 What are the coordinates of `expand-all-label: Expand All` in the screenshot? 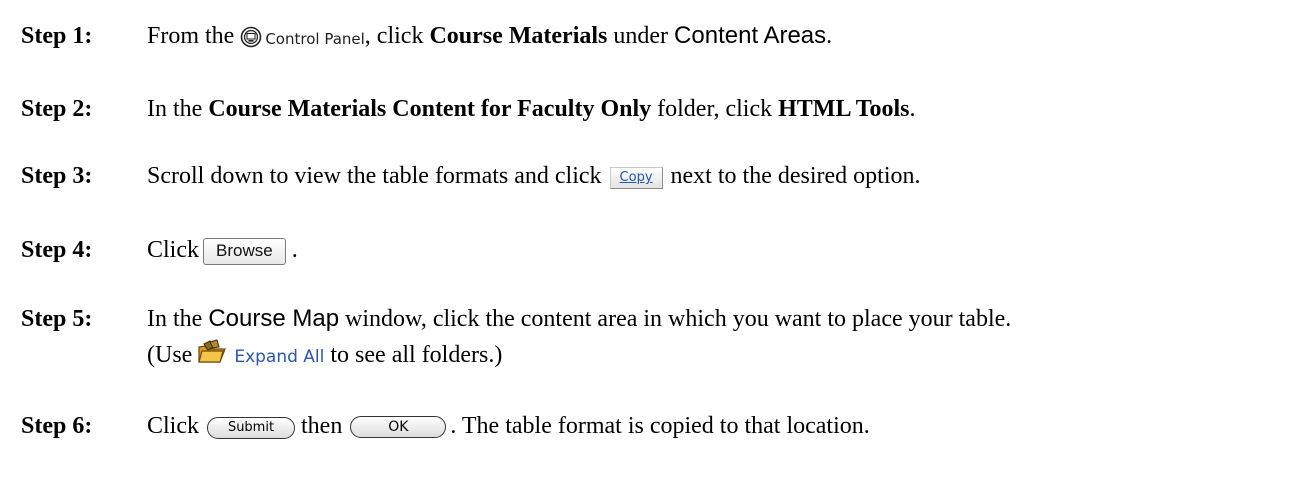 It's located at (279, 357).